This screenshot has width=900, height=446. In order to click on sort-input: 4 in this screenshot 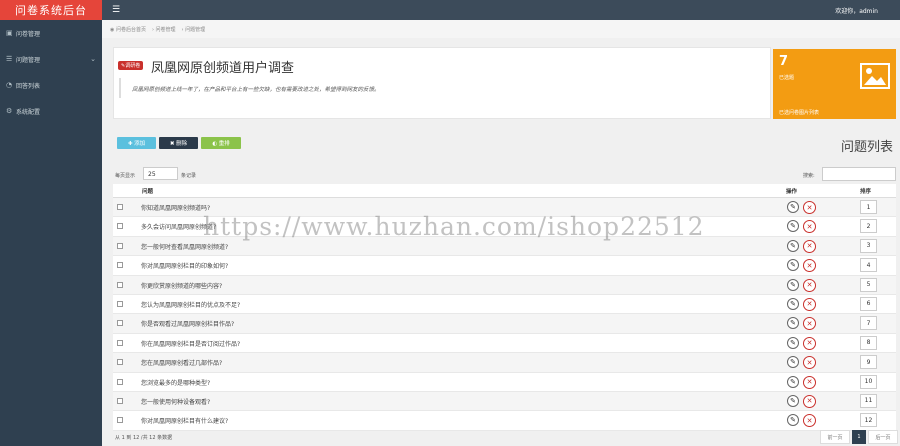, I will do `click(868, 265)`.